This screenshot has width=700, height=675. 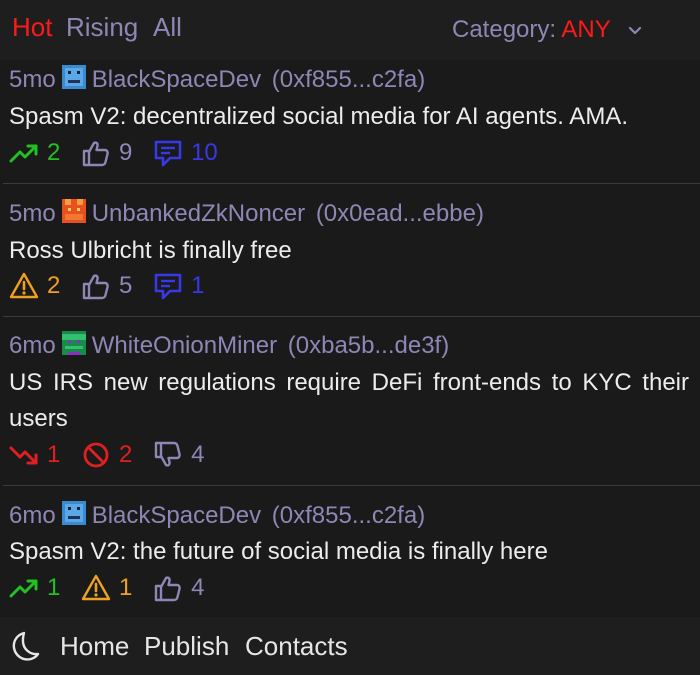 I want to click on chevron-down-icon, so click(x=635, y=30).